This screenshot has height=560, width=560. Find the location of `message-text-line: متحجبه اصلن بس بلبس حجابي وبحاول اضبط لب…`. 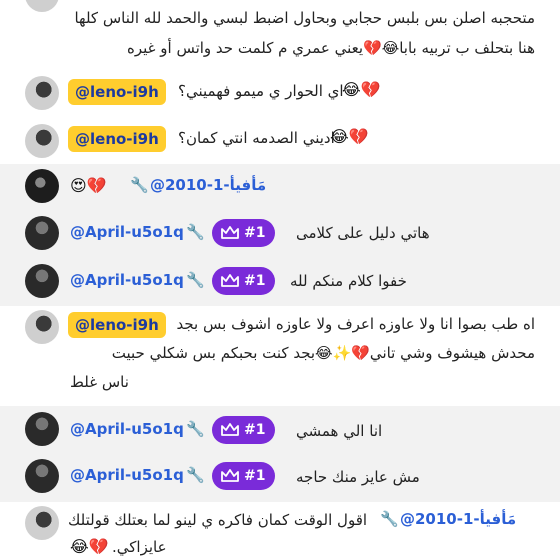

message-text-line: متحجبه اصلن بس بلبس حجابي وبحاول اضبط لب… is located at coordinates (304, 18).